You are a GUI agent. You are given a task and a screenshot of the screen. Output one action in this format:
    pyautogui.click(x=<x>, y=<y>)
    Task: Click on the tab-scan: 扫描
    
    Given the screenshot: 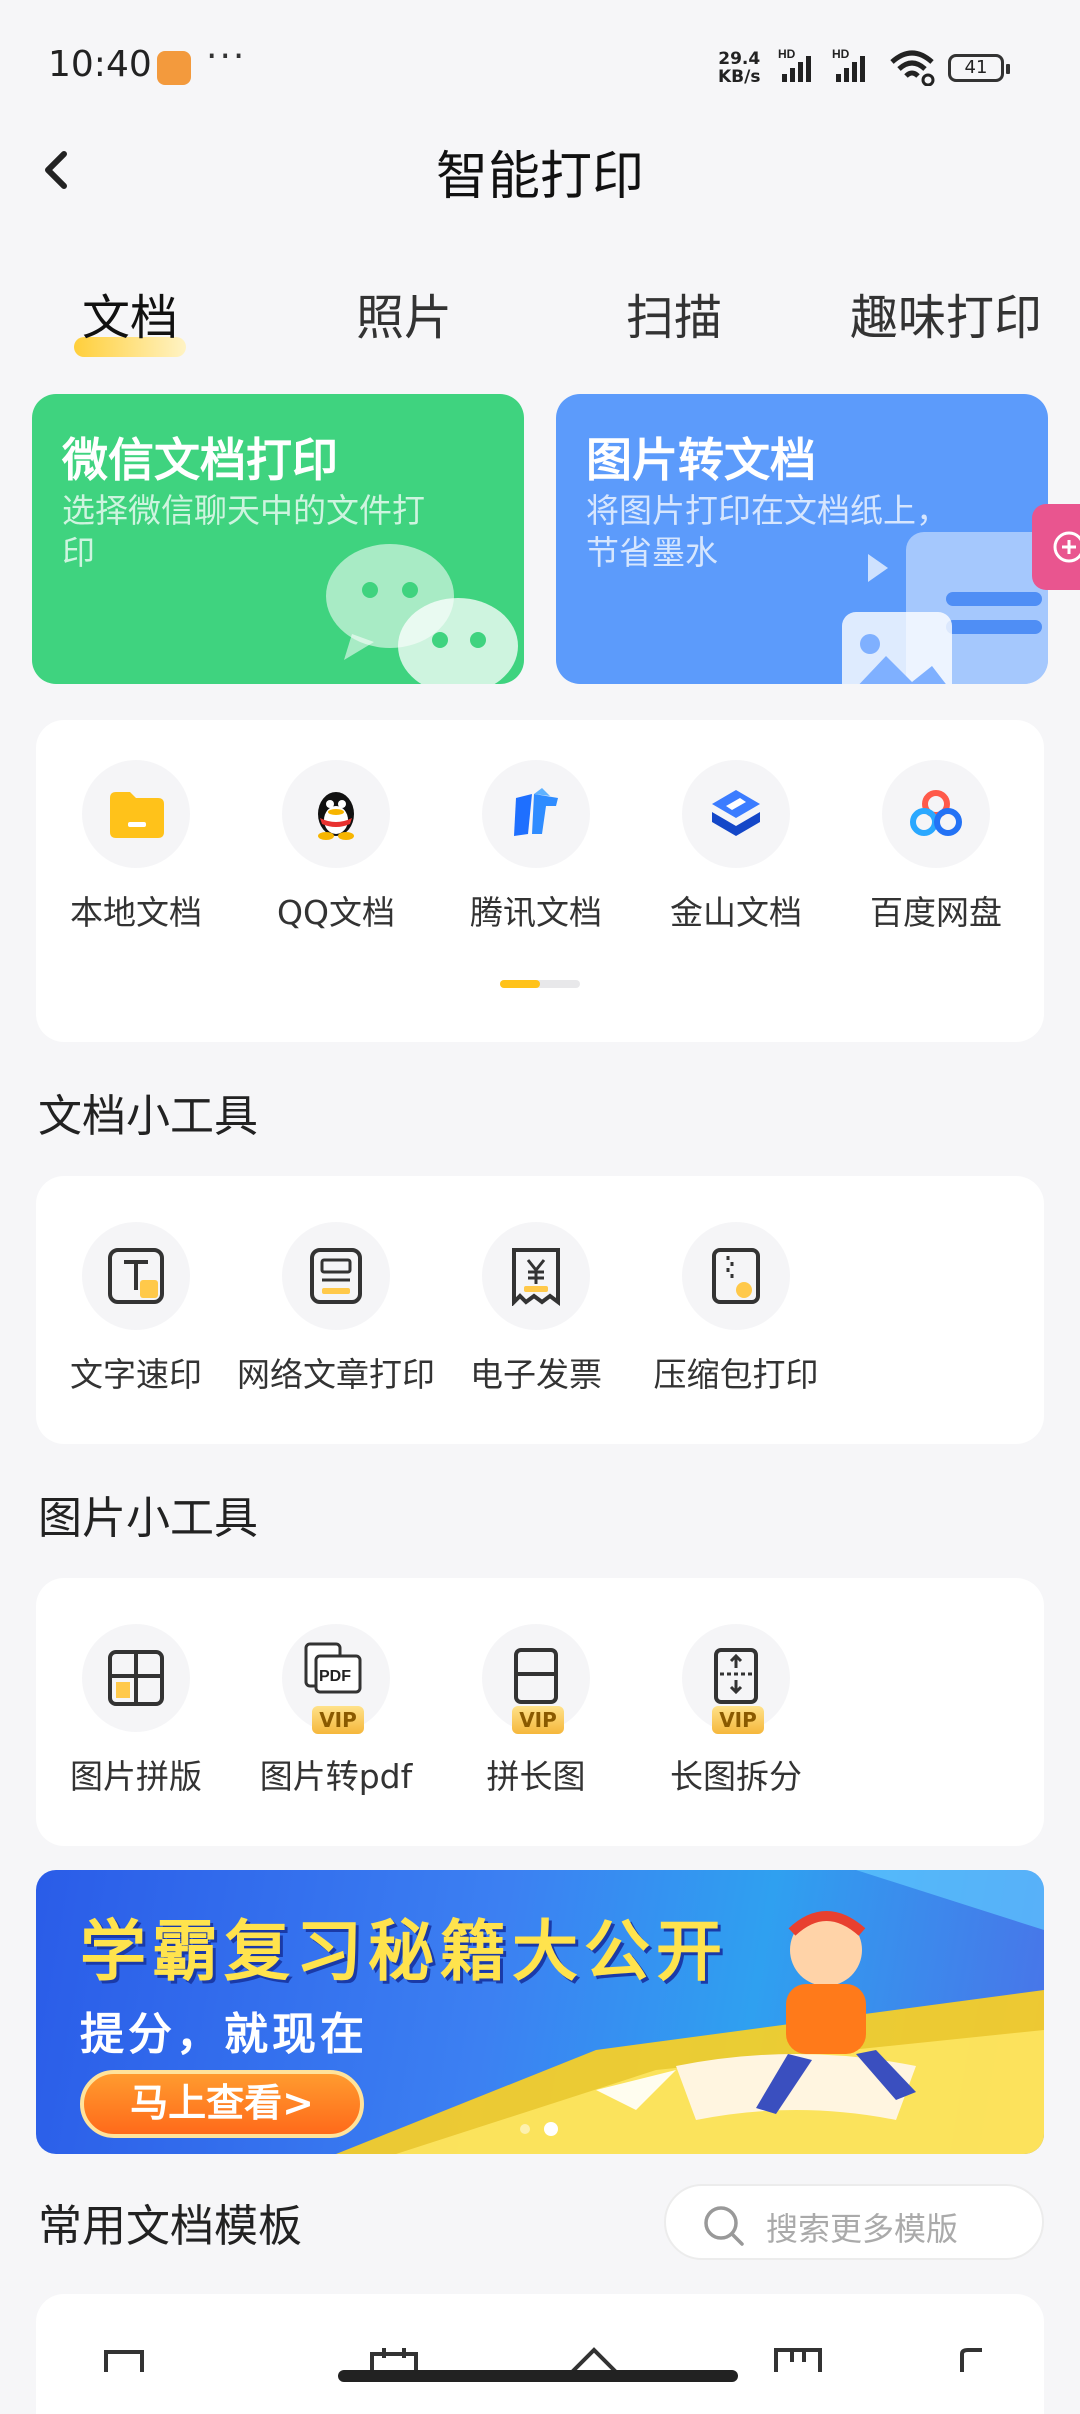 What is the action you would take?
    pyautogui.click(x=674, y=313)
    